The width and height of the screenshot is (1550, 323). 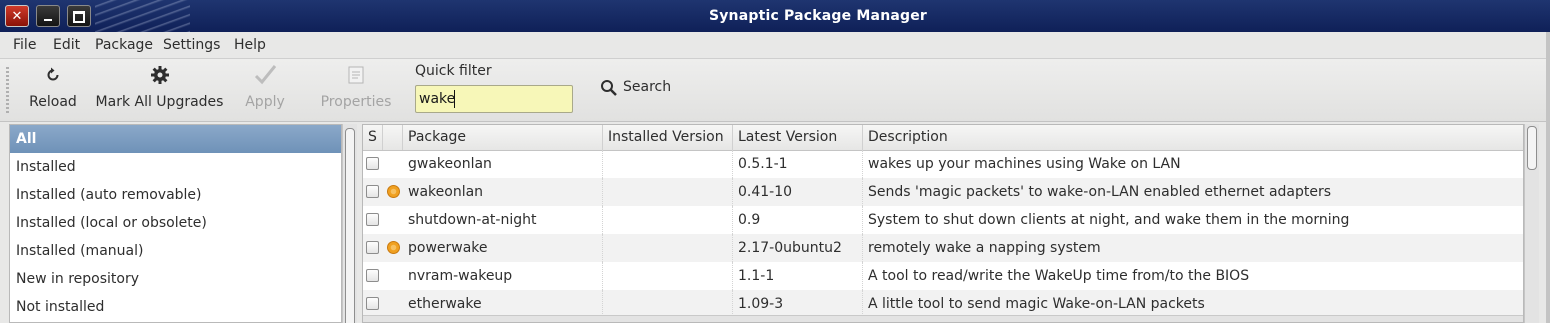 What do you see at coordinates (503, 304) in the screenshot?
I see `package-name: etherwake` at bounding box center [503, 304].